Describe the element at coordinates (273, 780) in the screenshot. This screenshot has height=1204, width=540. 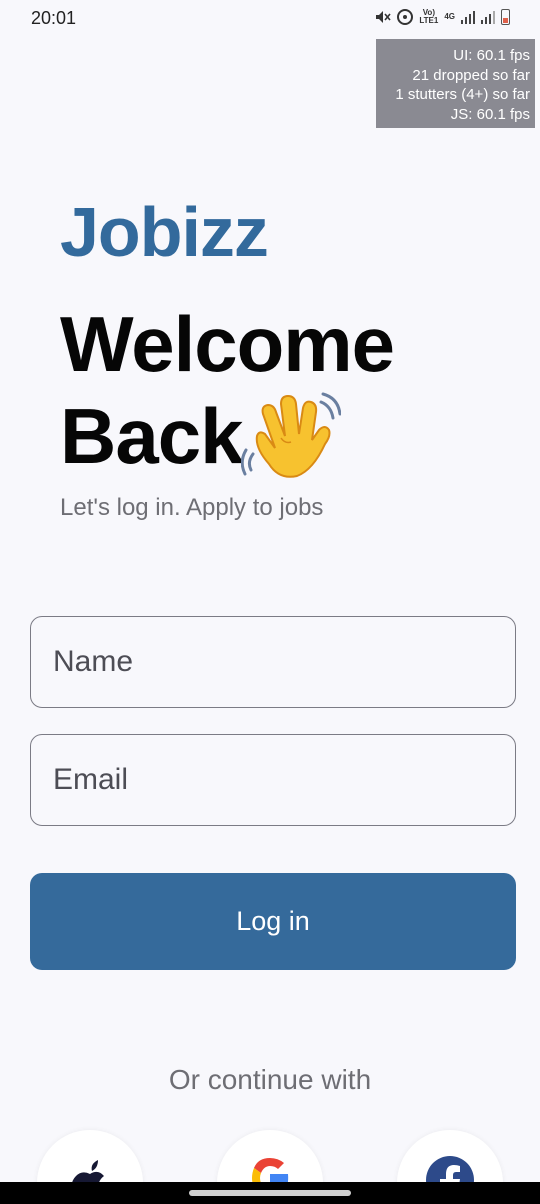
I see `email-field` at that location.